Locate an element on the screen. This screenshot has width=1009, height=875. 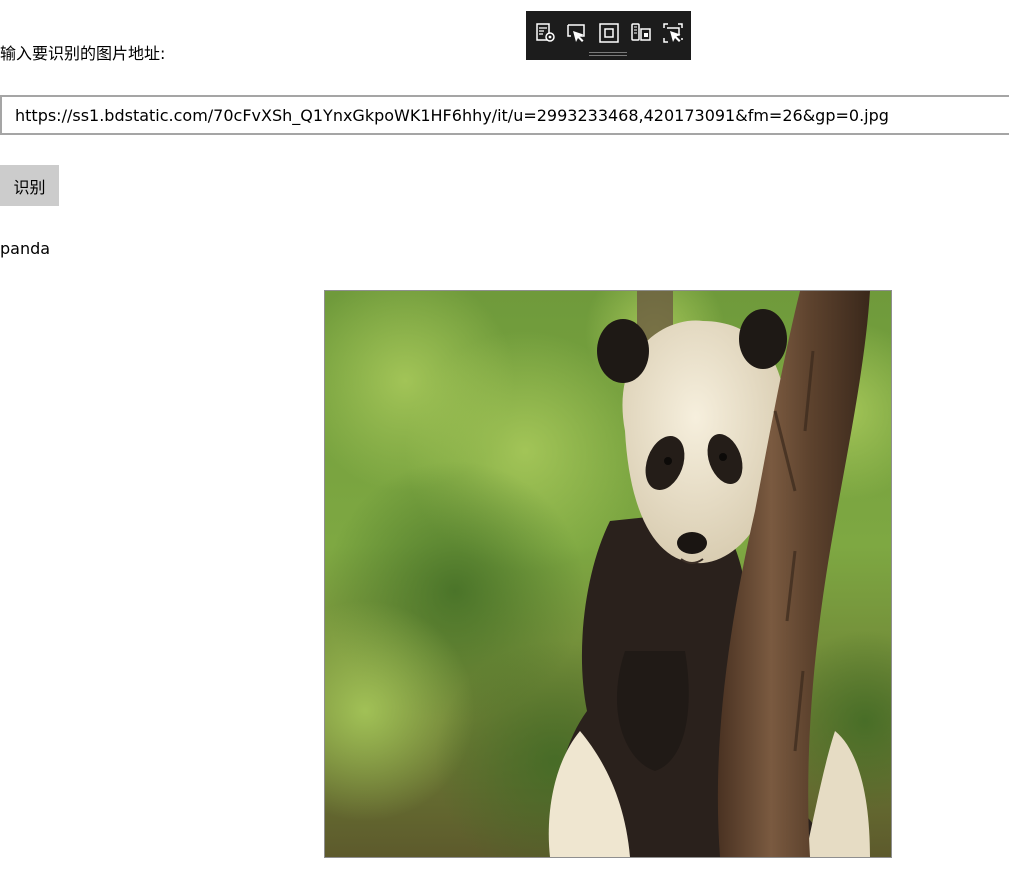
toolbar-drag-handle is located at coordinates (608, 54).